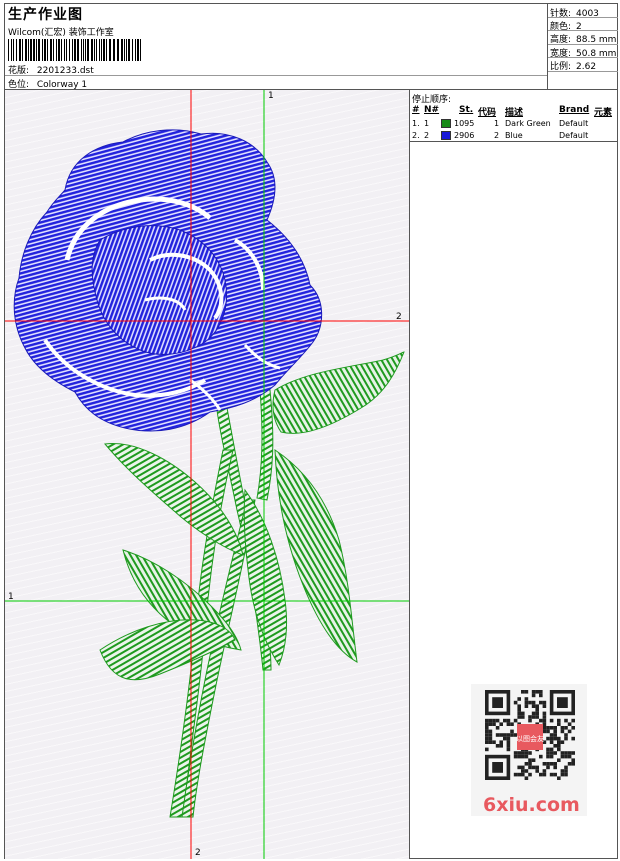 The width and height of the screenshot is (620, 861). Describe the element at coordinates (271, 96) in the screenshot. I see `guide-label-green-v: 1` at that location.